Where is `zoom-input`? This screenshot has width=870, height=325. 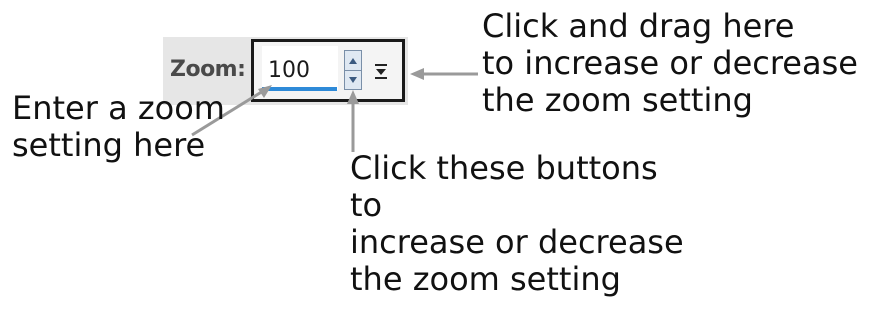 zoom-input is located at coordinates (300, 68).